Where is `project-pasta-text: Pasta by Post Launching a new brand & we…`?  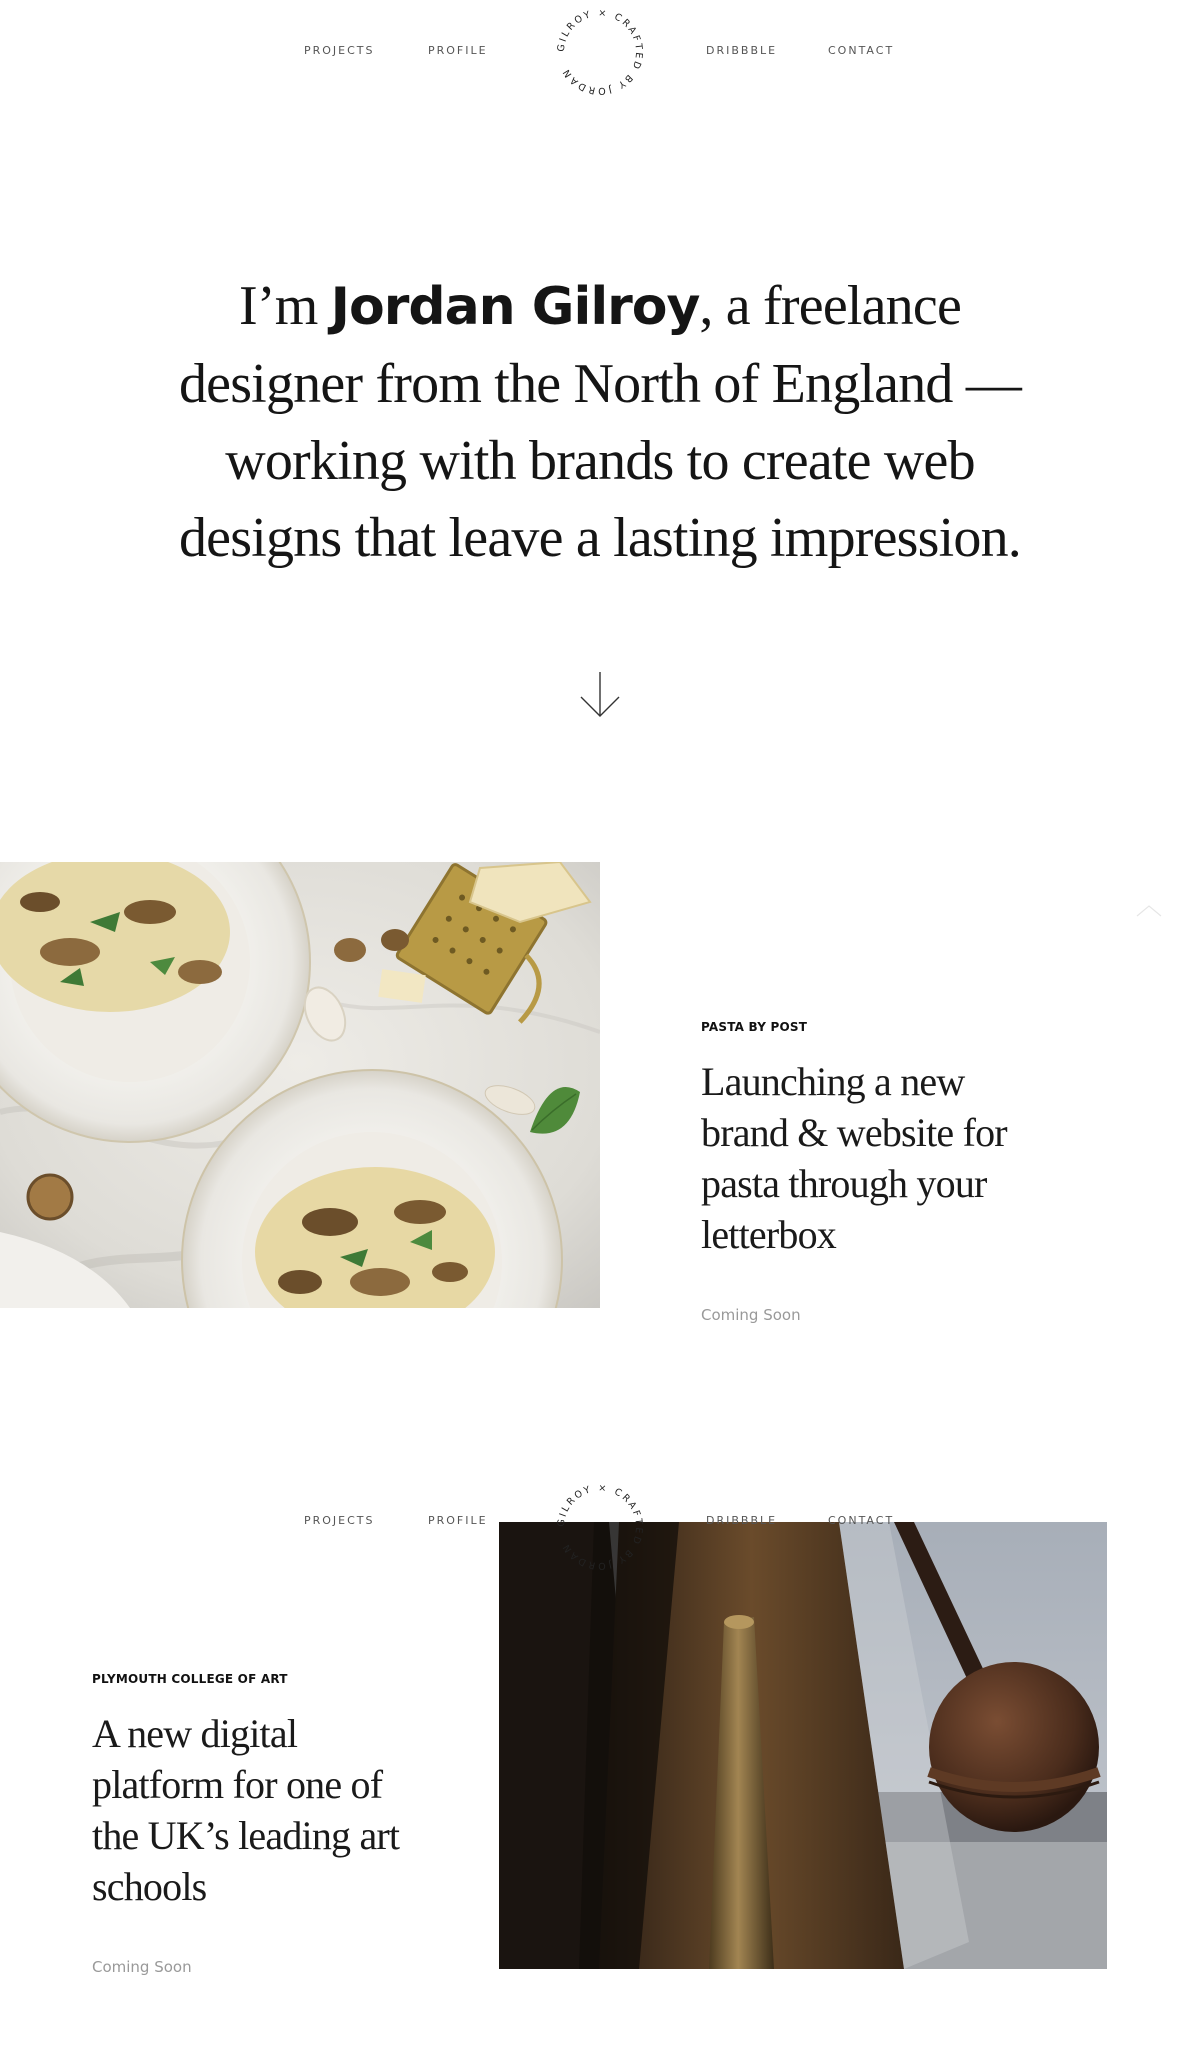
project-pasta-text: Pasta by Post Launching a new brand & we… is located at coordinates (866, 1172).